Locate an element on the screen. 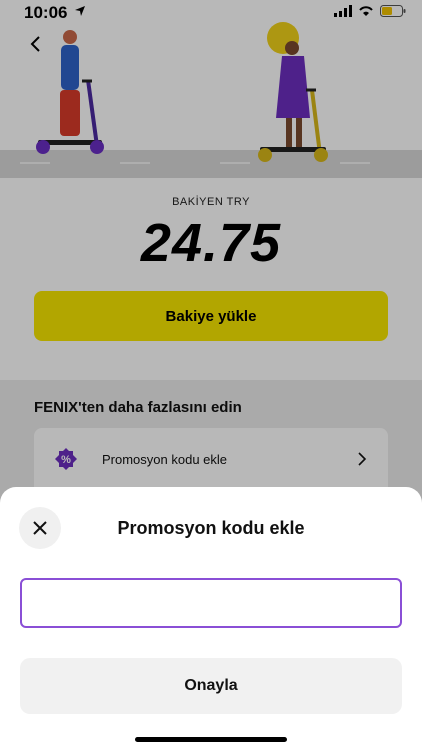  home-indicator is located at coordinates (211, 739).